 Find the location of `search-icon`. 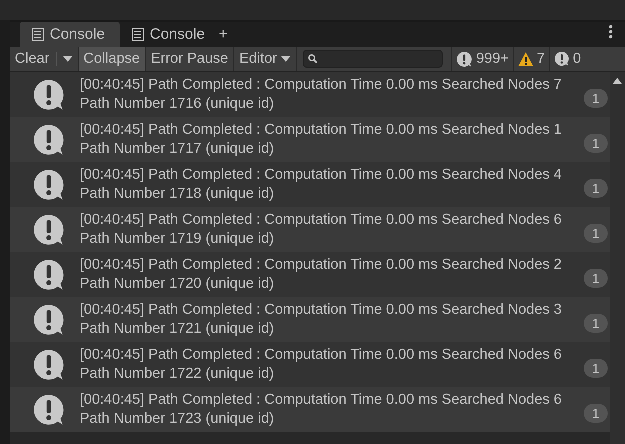

search-icon is located at coordinates (313, 59).